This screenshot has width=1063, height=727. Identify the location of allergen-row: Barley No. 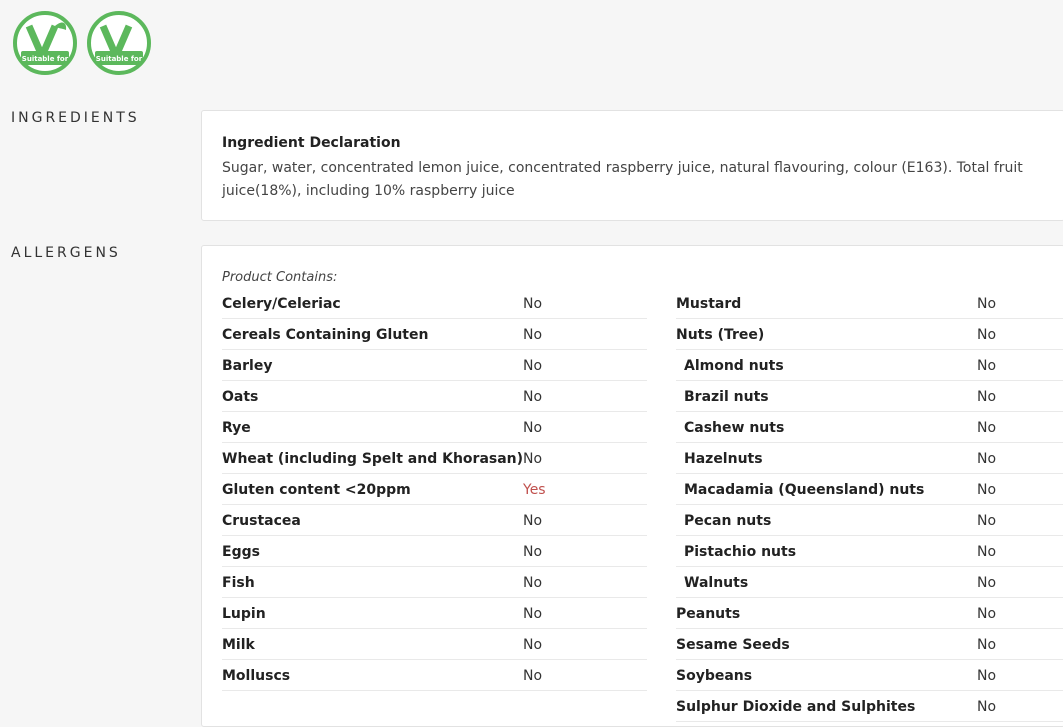
(434, 365).